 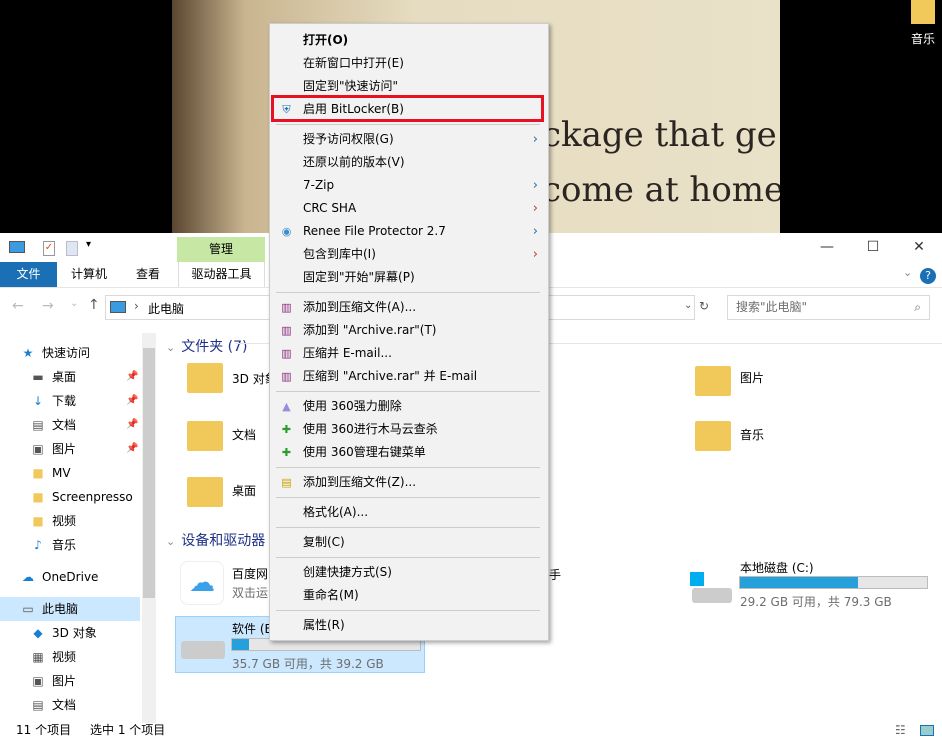 I want to click on nav-item: ↓ 下载 📌, so click(x=84, y=401).